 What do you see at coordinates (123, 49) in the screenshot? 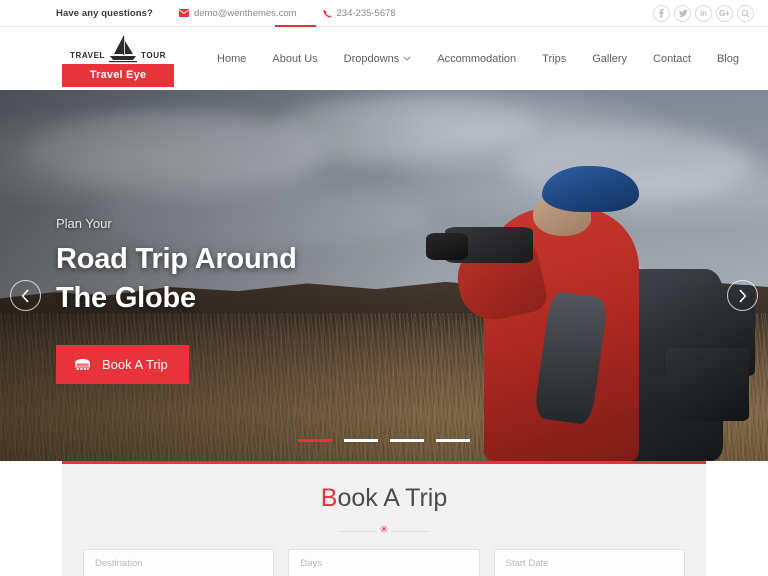
I see `sailboat-icon` at bounding box center [123, 49].